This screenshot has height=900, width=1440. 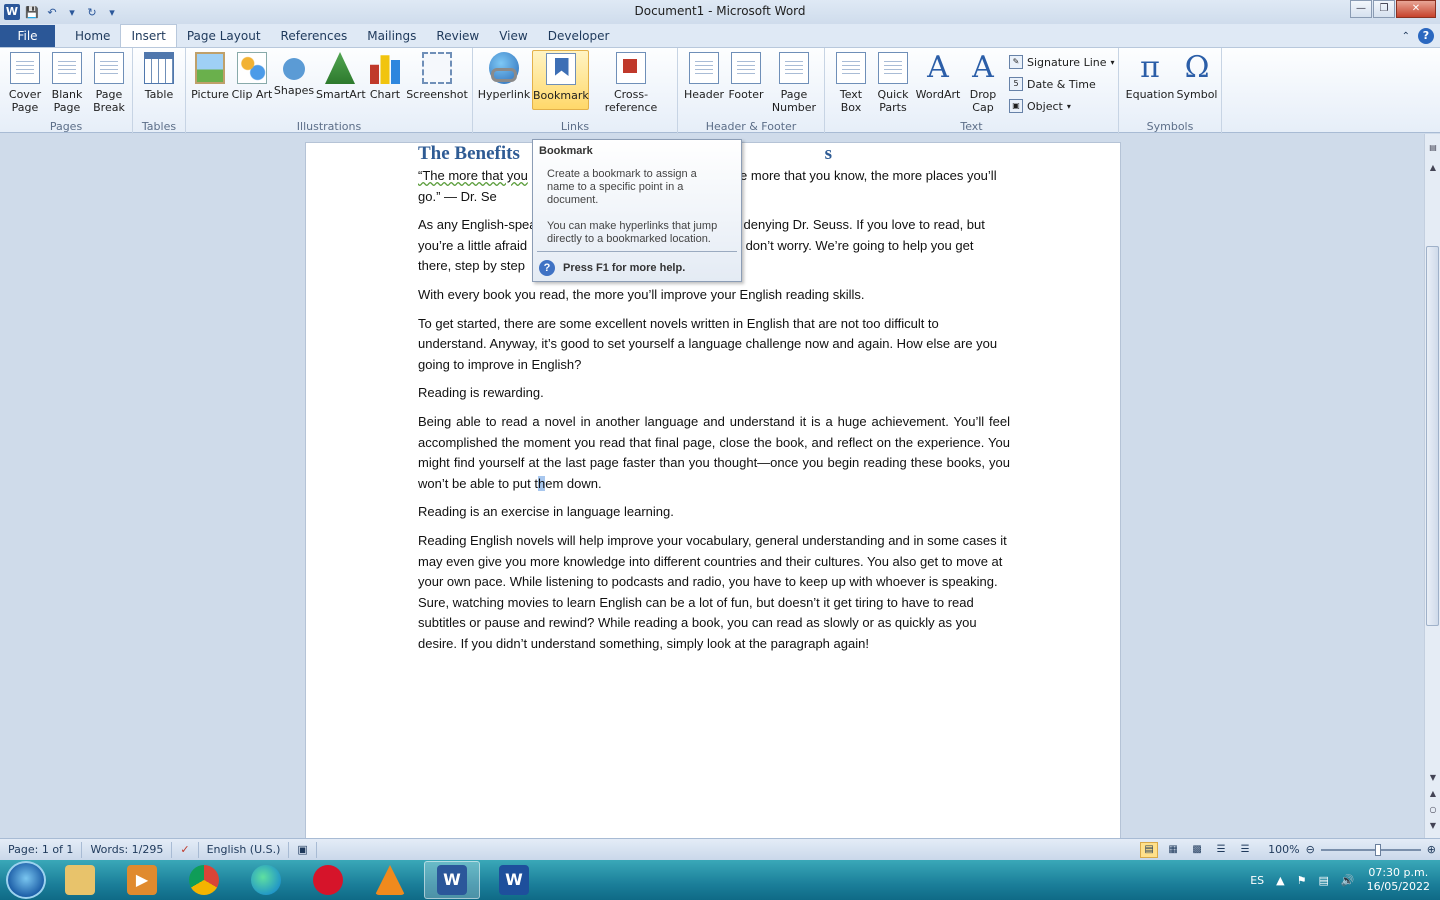 What do you see at coordinates (983, 82) in the screenshot?
I see `drop-cap-button: A Drop Cap` at bounding box center [983, 82].